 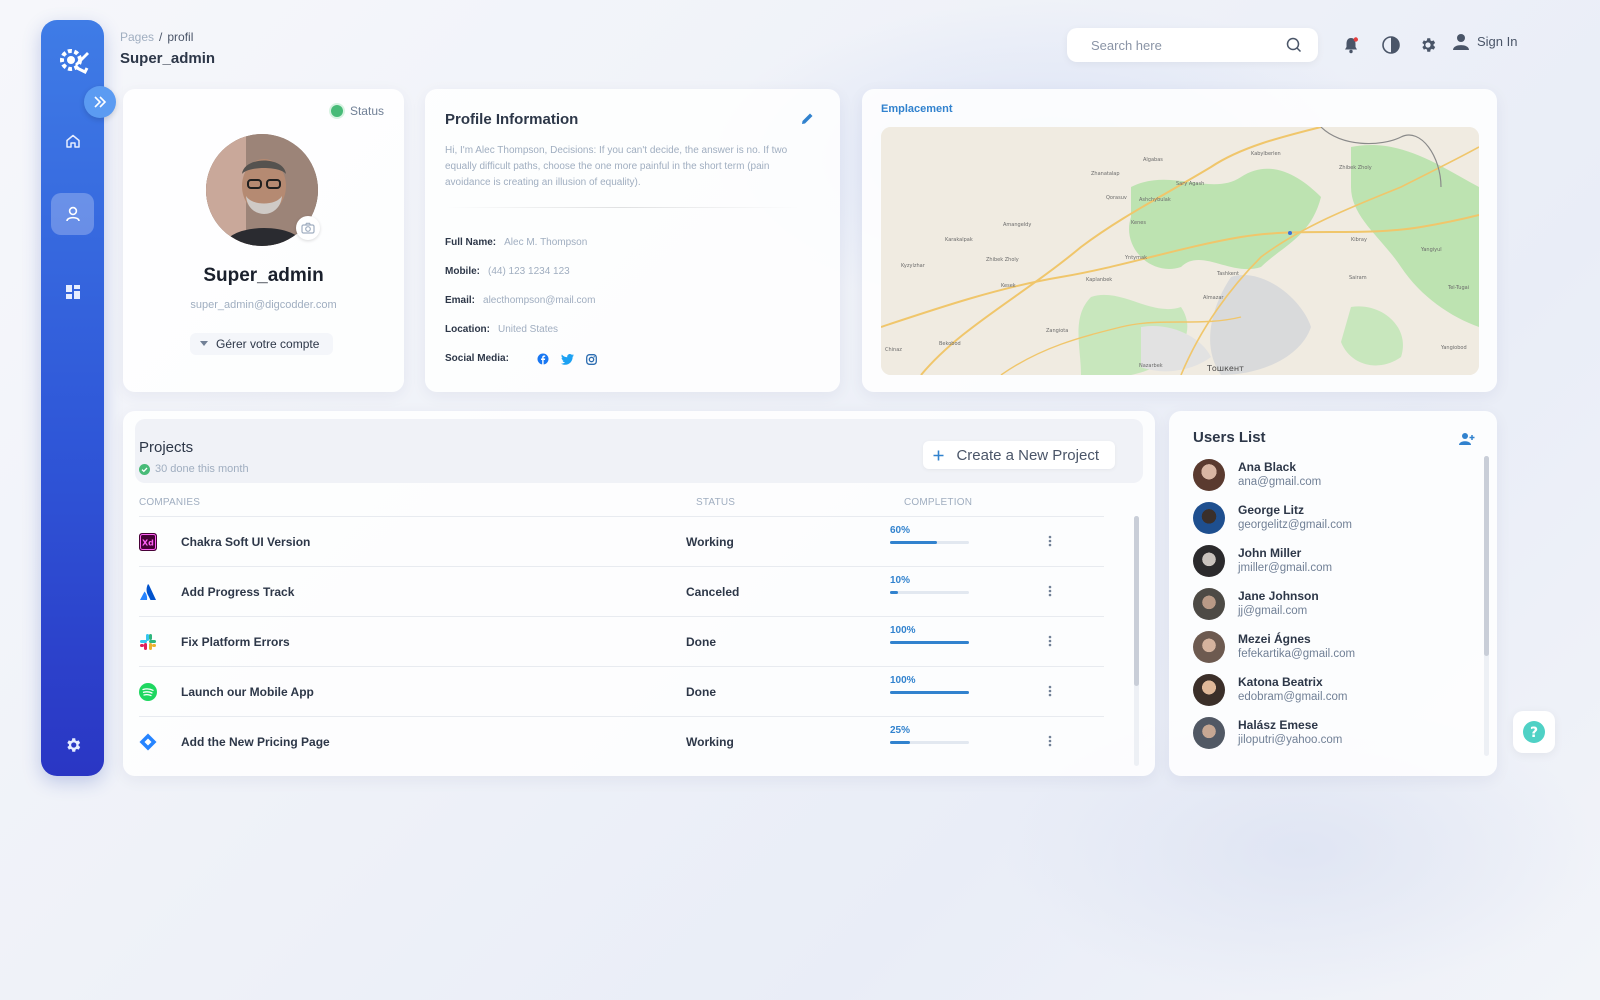 What do you see at coordinates (157, 37) in the screenshot?
I see `breadcrumb: Pages / profil` at bounding box center [157, 37].